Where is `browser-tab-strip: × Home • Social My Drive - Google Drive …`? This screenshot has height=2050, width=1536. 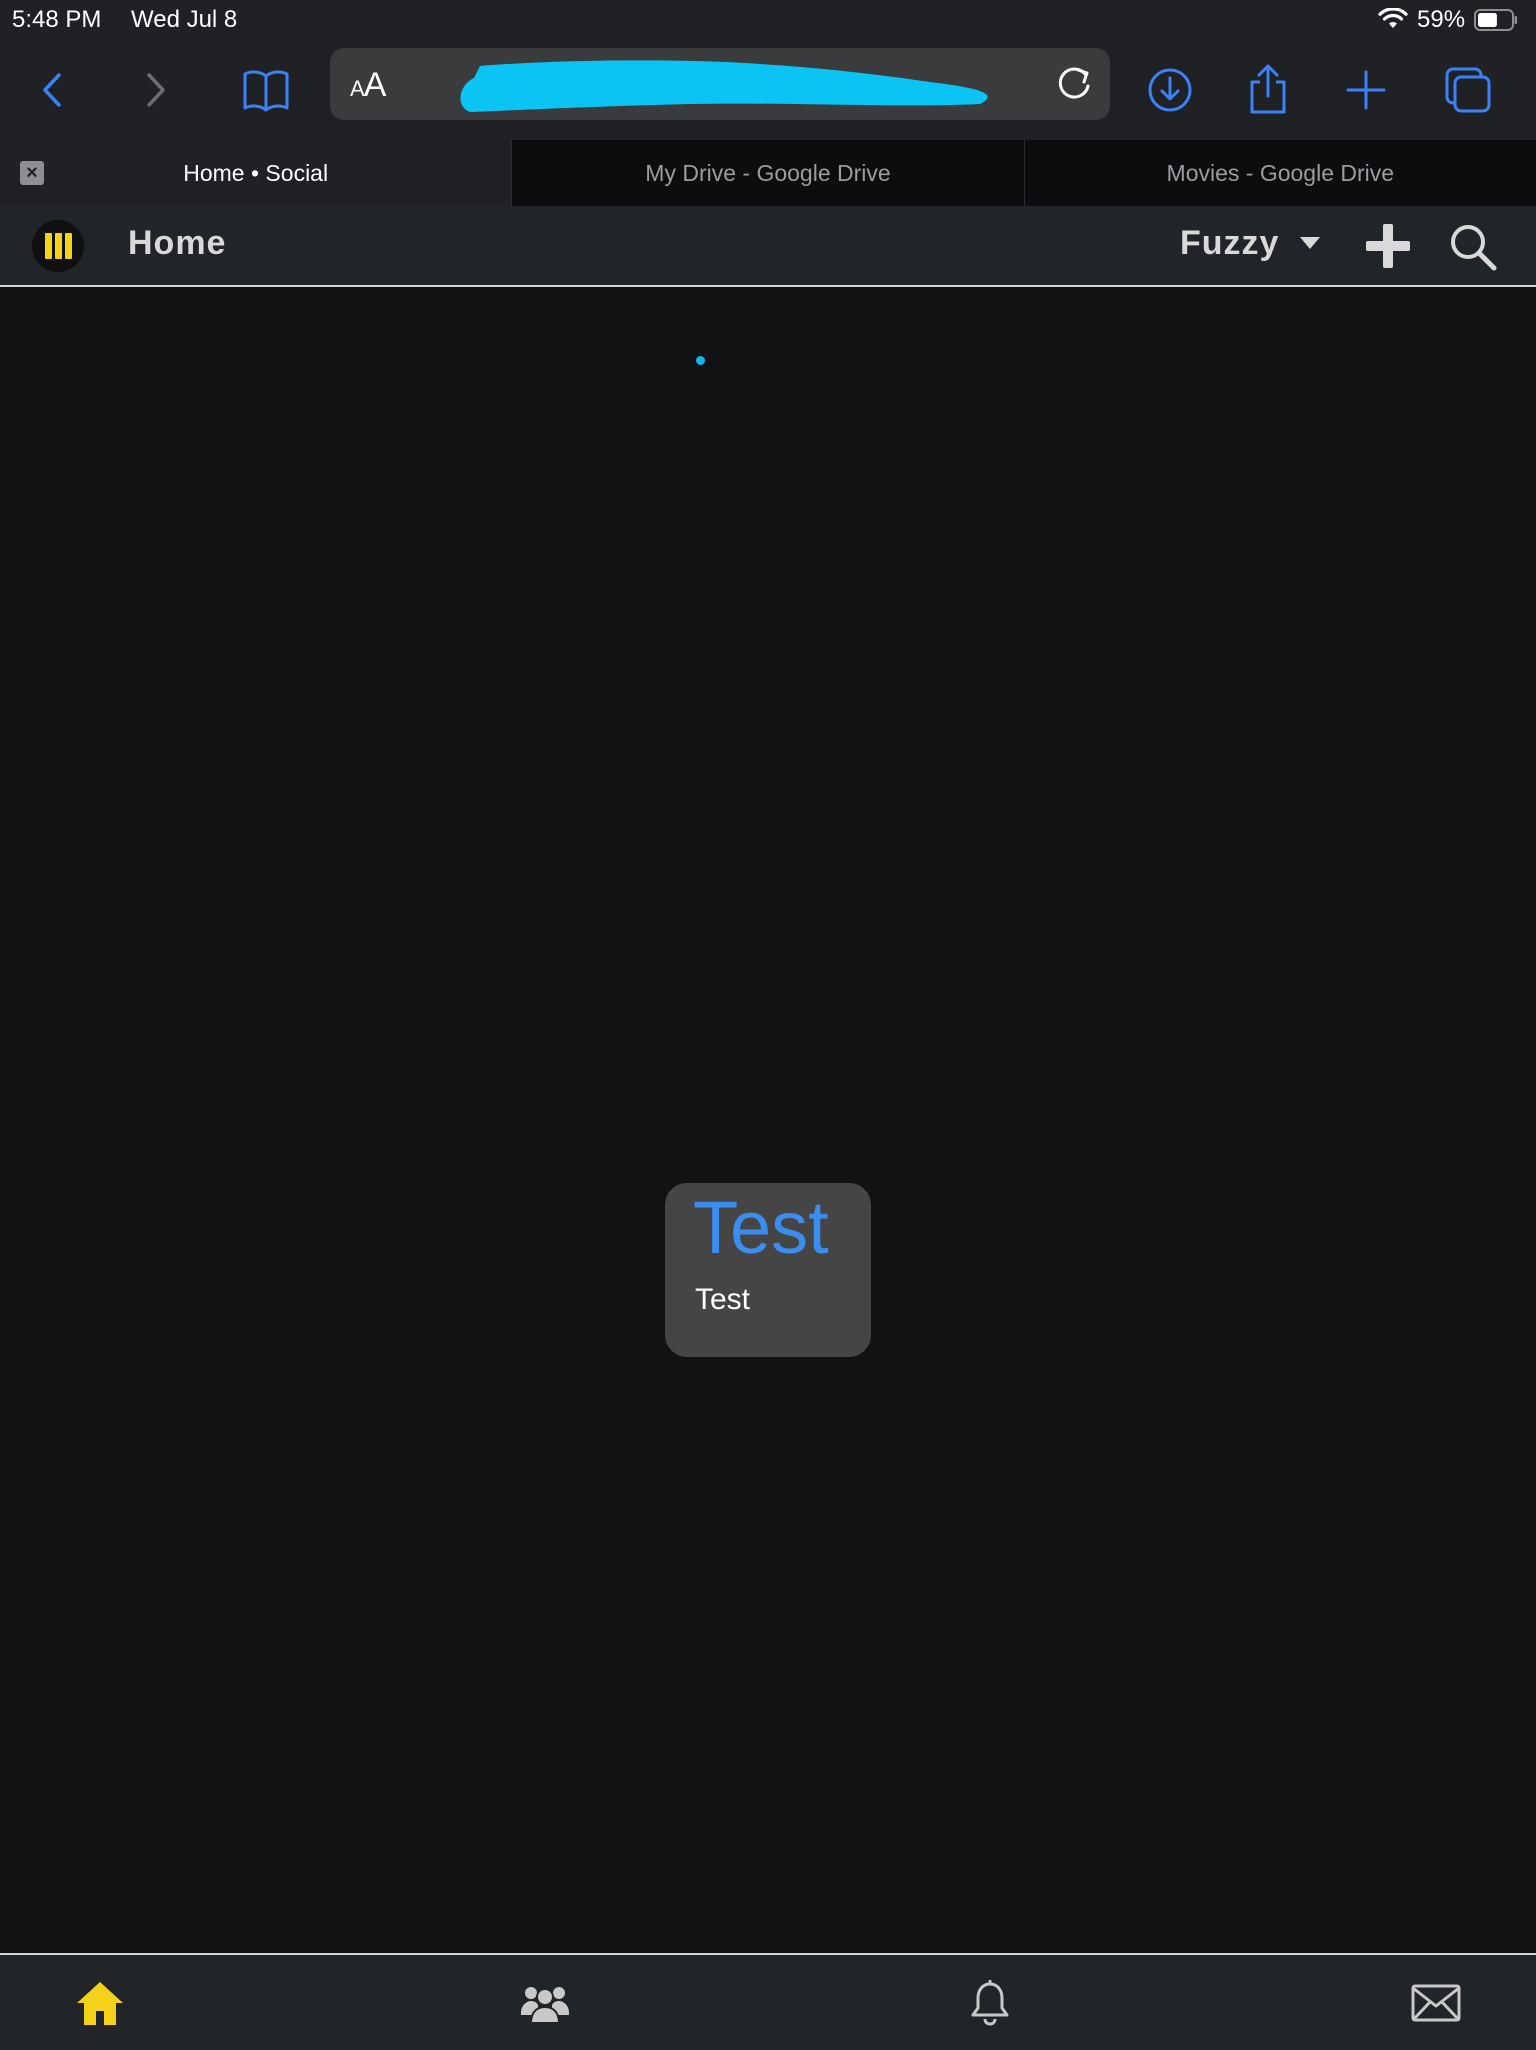 browser-tab-strip: × Home • Social My Drive - Google Drive … is located at coordinates (768, 173).